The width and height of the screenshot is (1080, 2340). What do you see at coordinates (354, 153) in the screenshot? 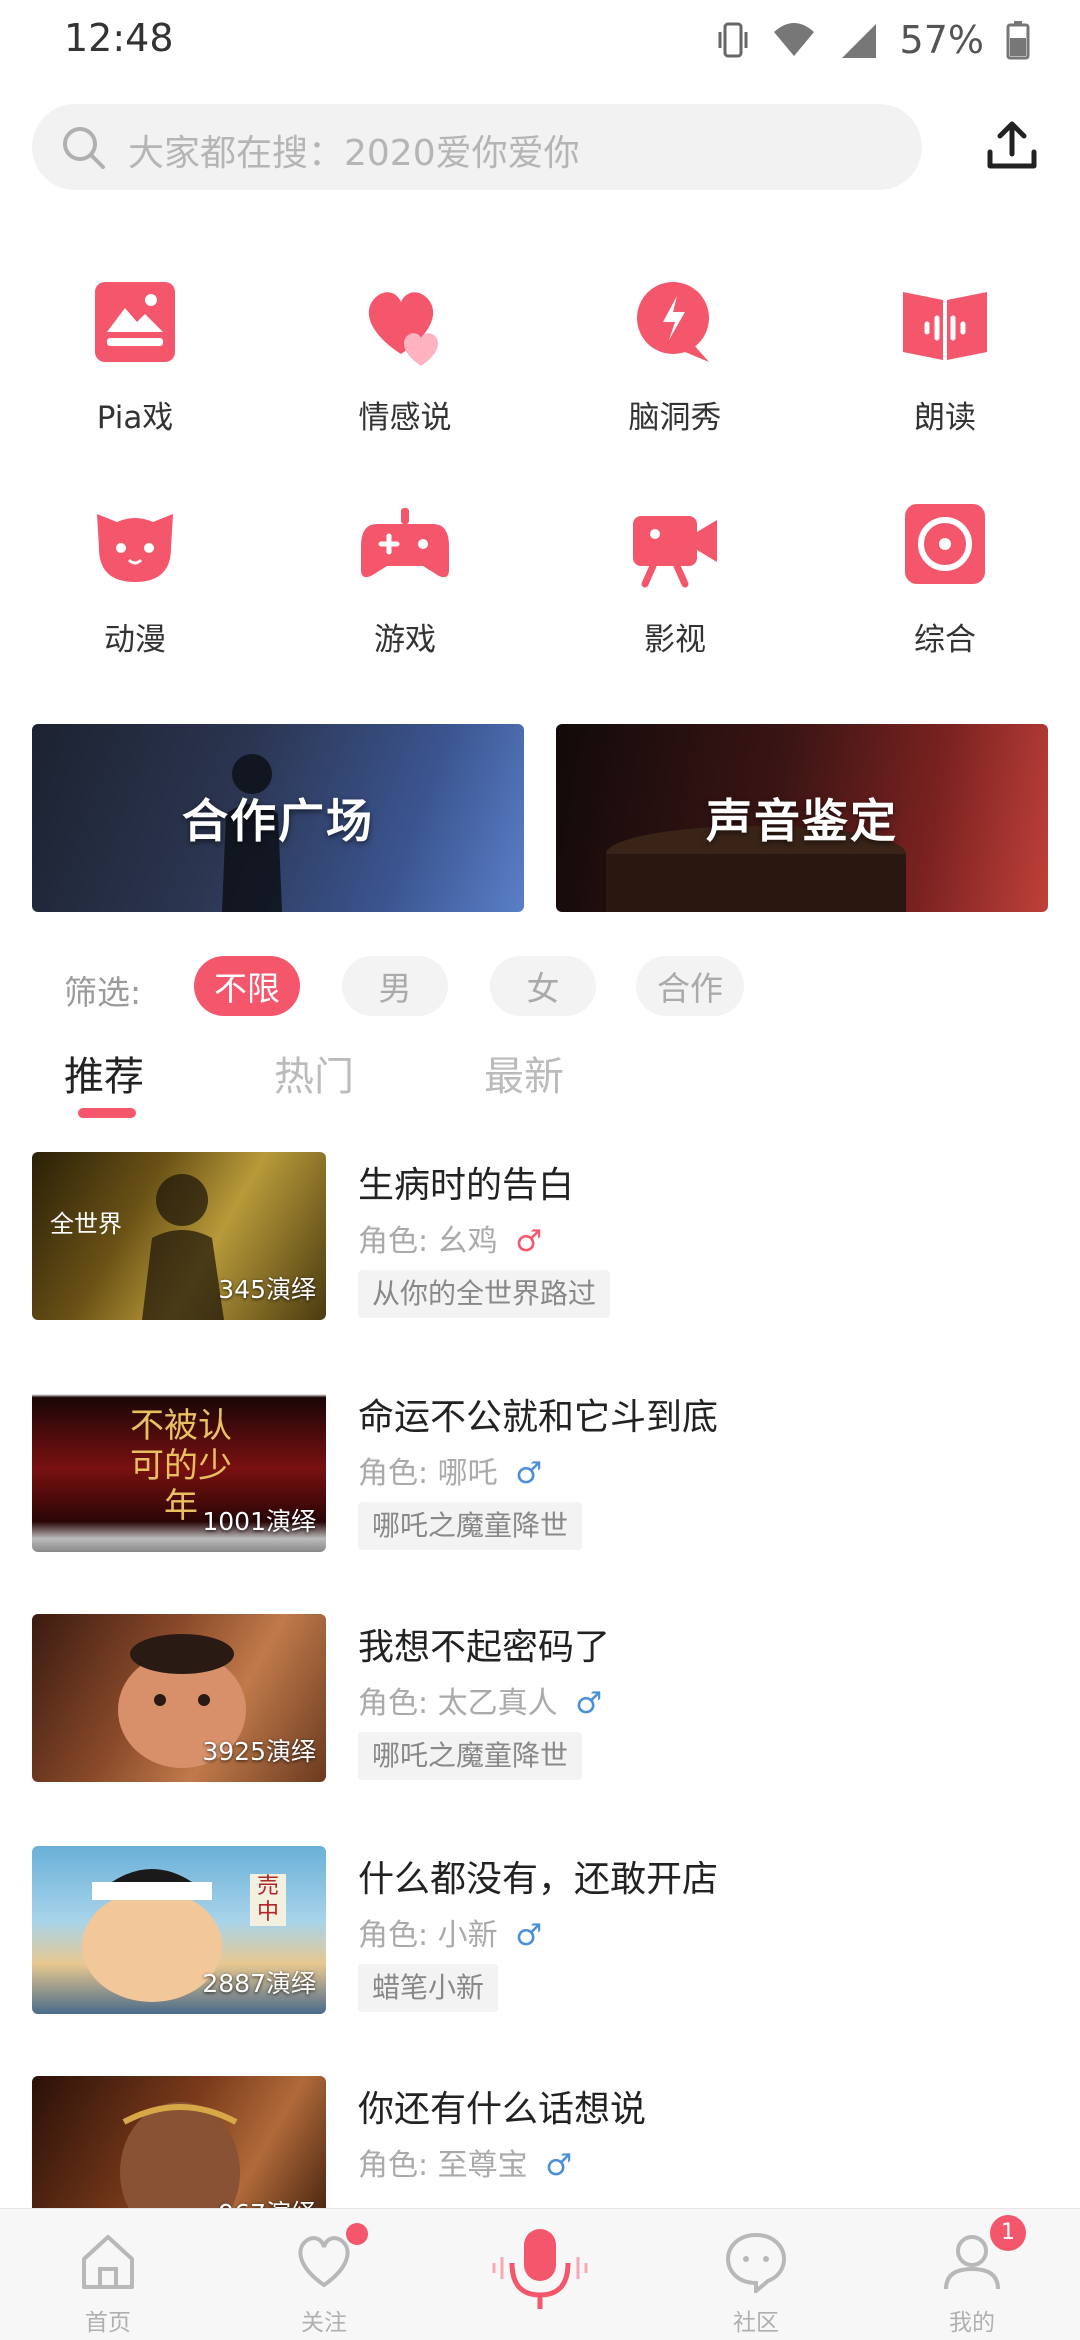
I see `search-placeholder: 大家都在搜：2020爱你爱你` at bounding box center [354, 153].